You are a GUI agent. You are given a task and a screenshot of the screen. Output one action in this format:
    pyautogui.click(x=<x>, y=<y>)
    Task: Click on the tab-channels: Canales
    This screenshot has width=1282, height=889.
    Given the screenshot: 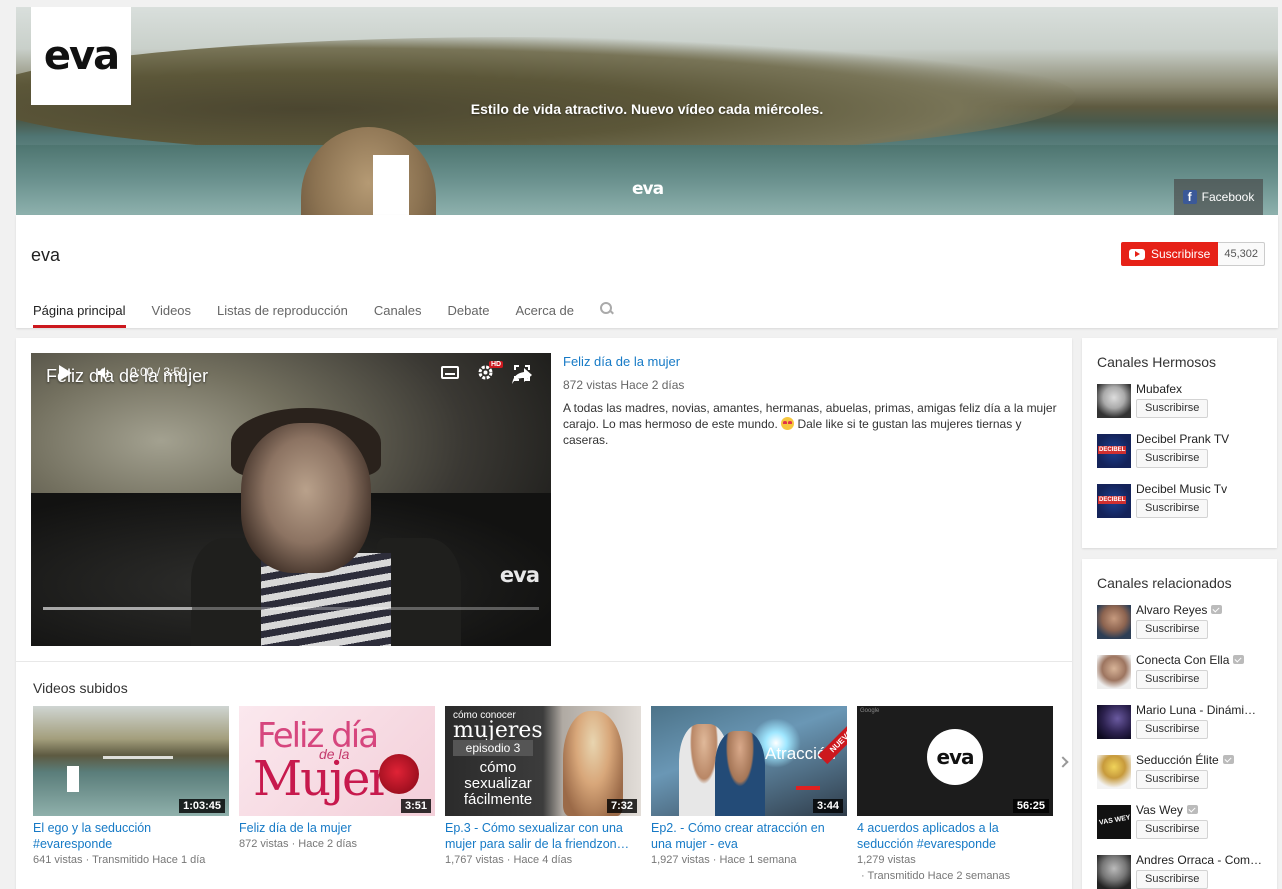 What is the action you would take?
    pyautogui.click(x=398, y=312)
    